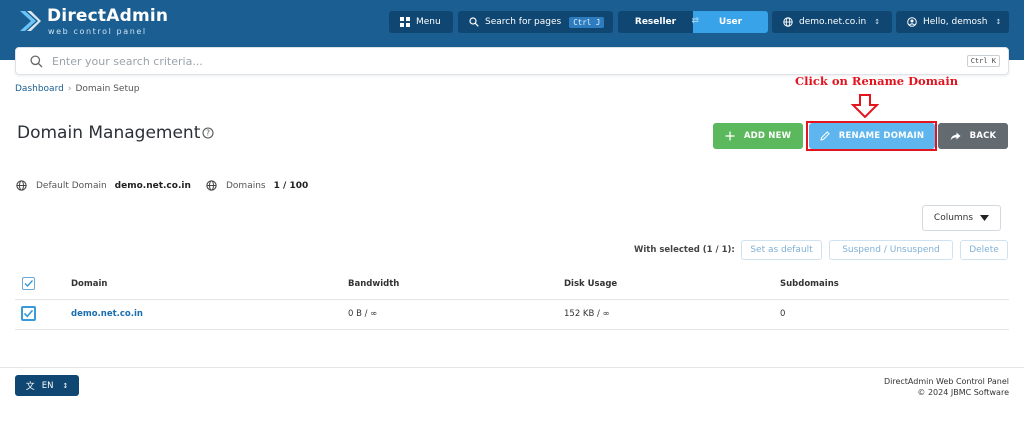 This screenshot has height=431, width=1024. What do you see at coordinates (291, 185) in the screenshot?
I see `domains-value: 1 / 100` at bounding box center [291, 185].